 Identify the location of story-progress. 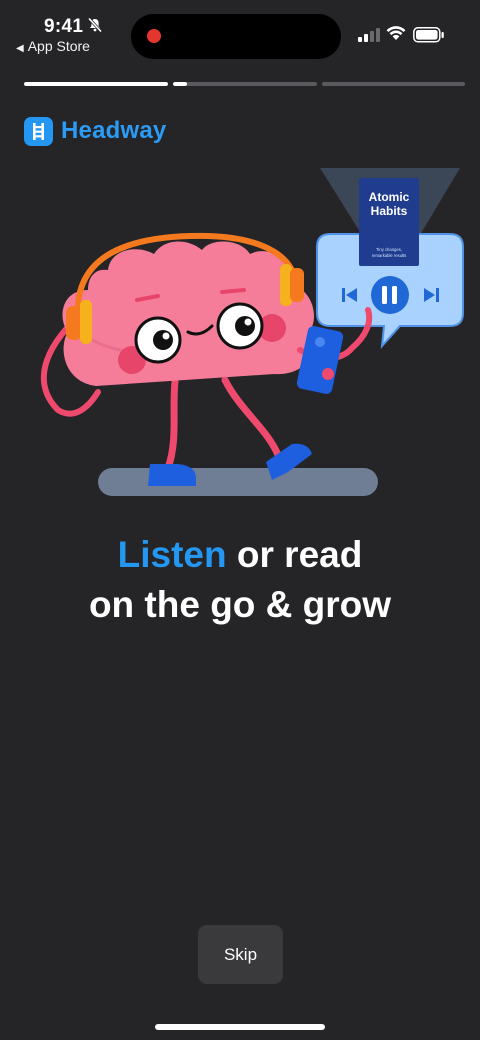
(244, 84).